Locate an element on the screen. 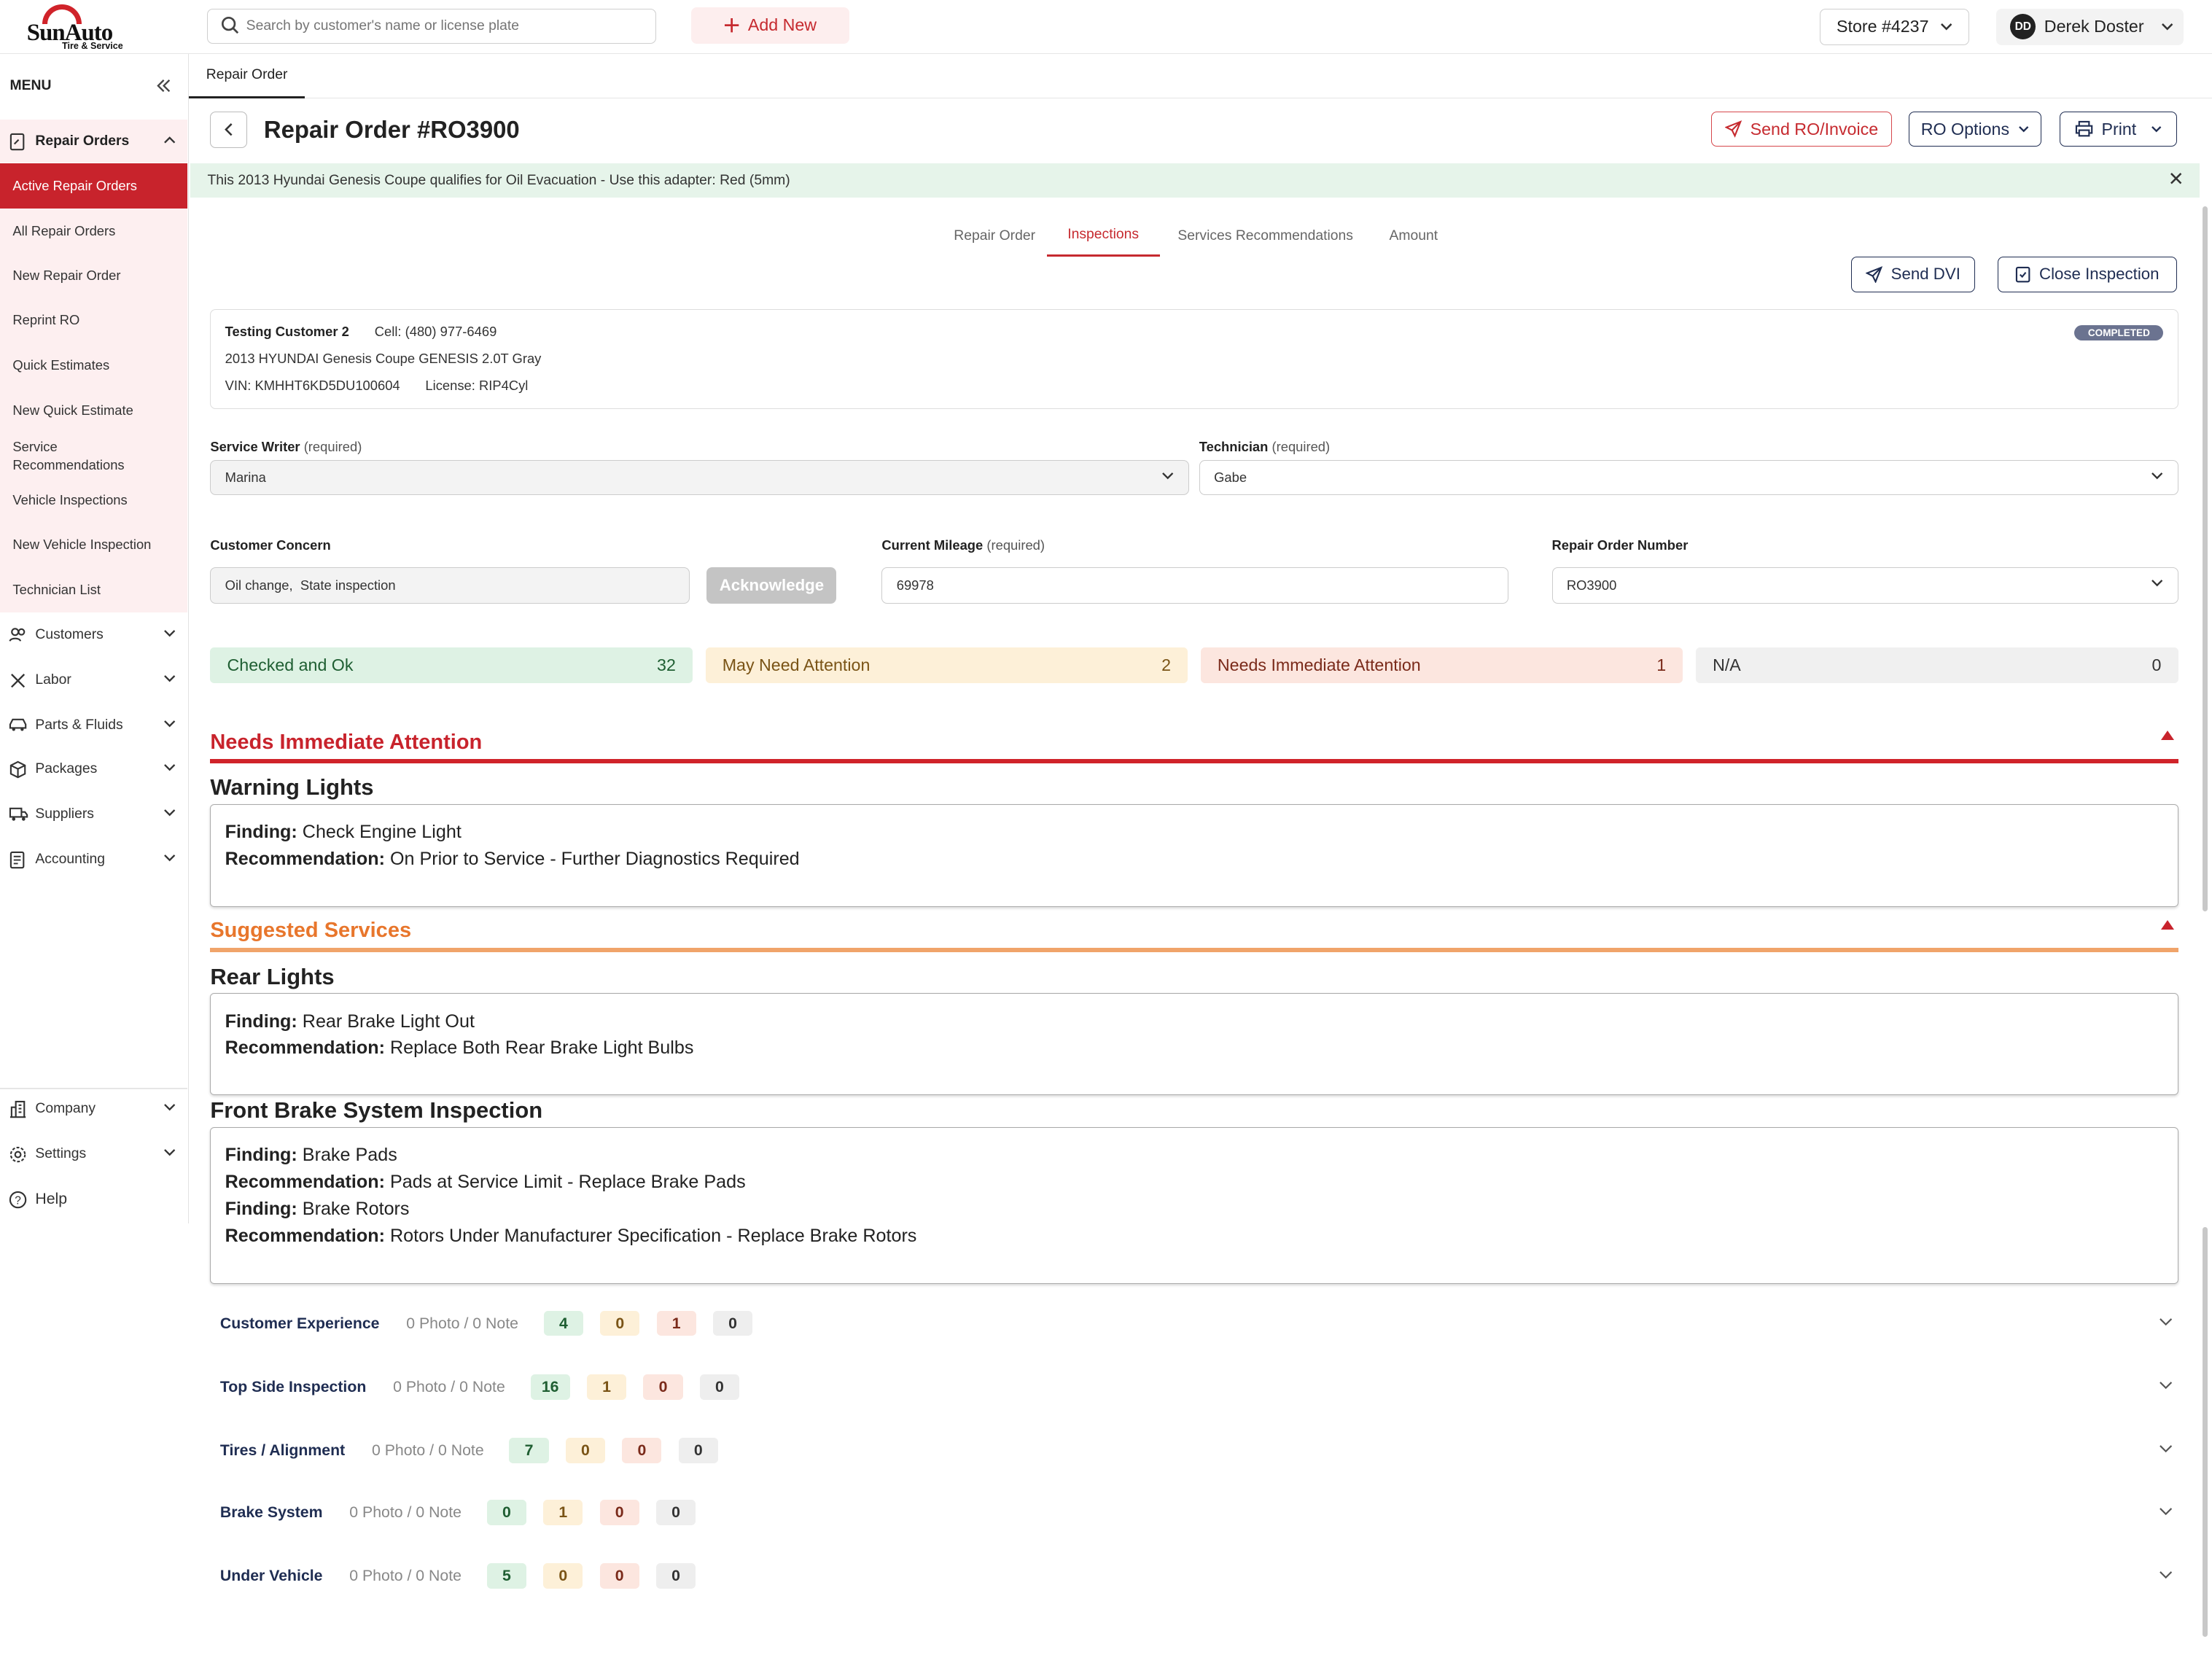 This screenshot has height=1674, width=2212. sidebar-labor: Labor is located at coordinates (93, 680).